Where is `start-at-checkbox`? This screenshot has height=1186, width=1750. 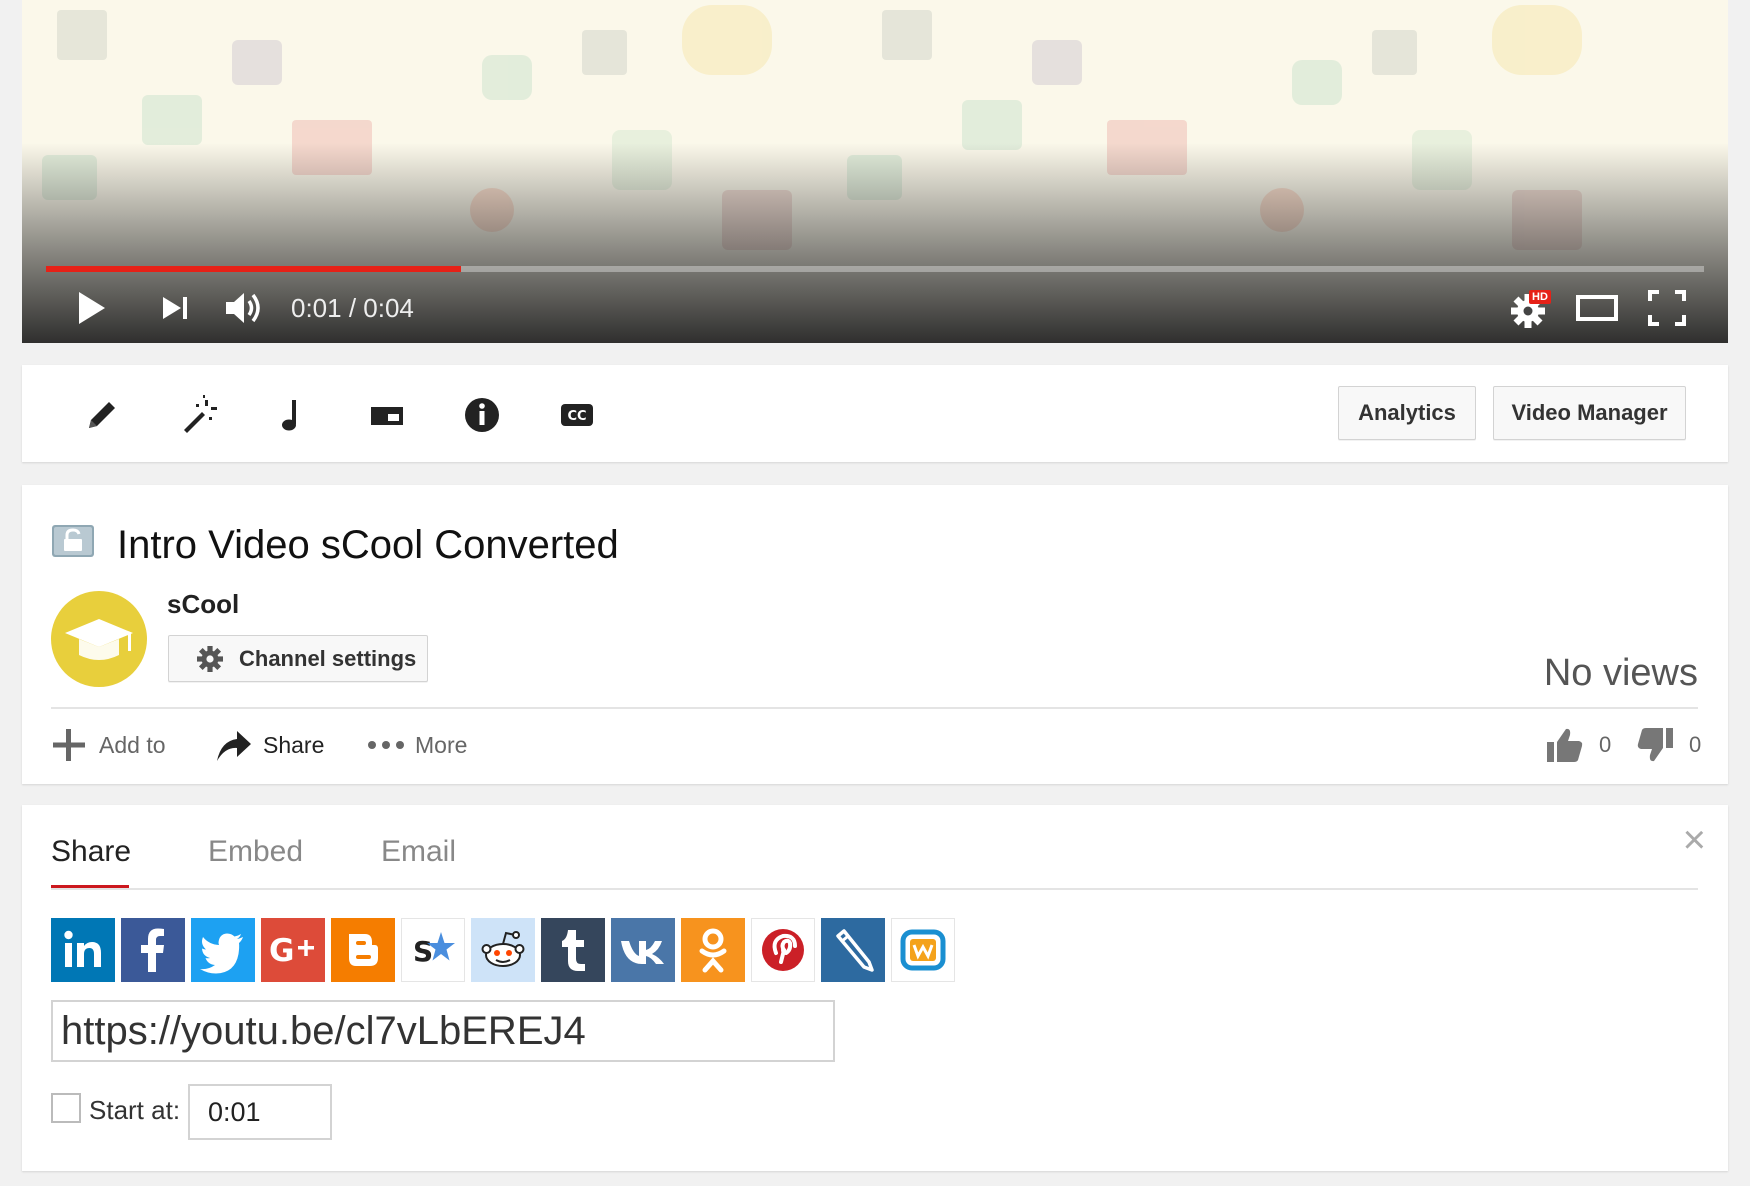
start-at-checkbox is located at coordinates (66, 1108).